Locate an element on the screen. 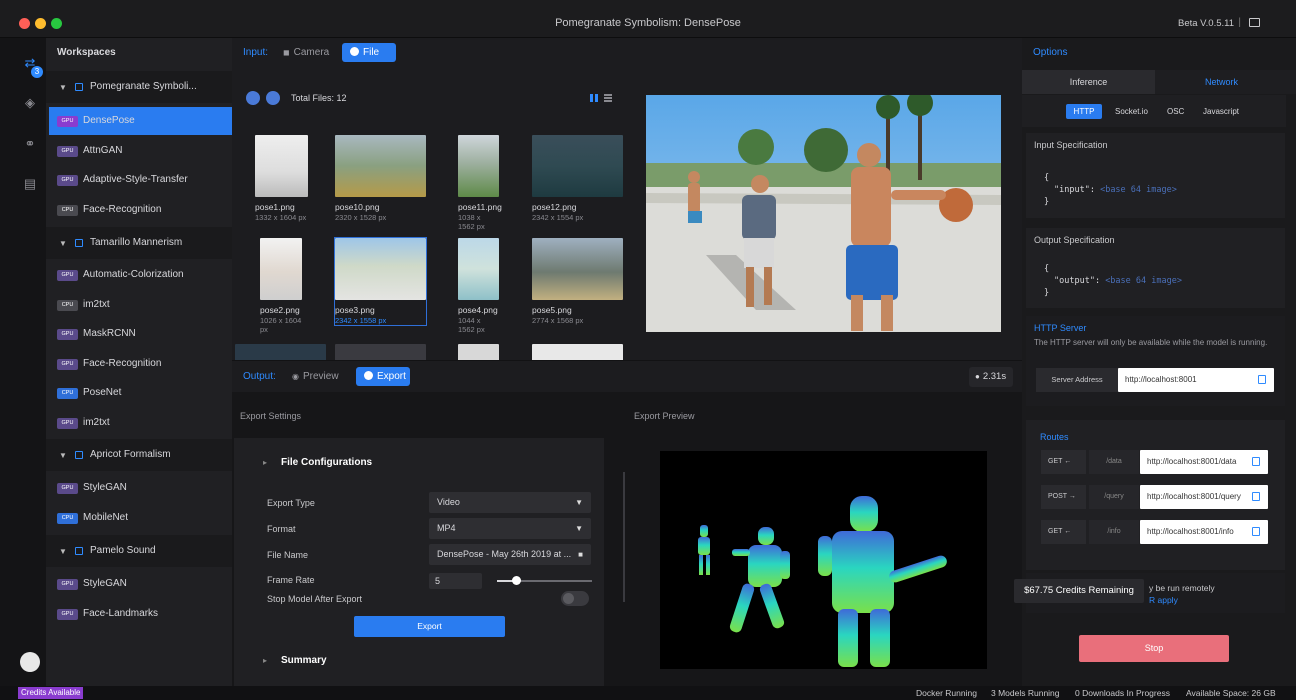  file-name: pose11.png is located at coordinates (480, 207).